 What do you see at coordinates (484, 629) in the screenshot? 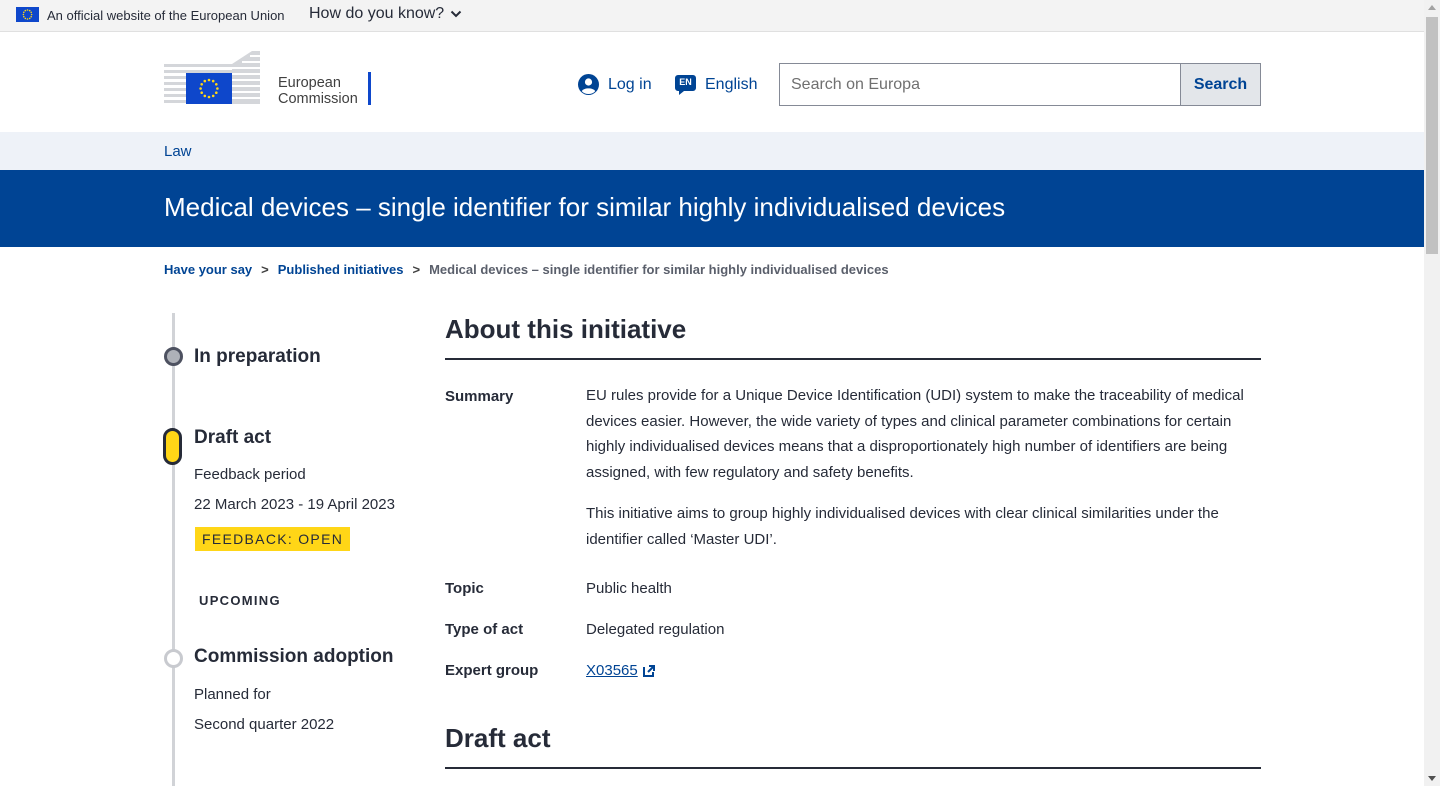
I see `type-of-act-label: Type of act` at bounding box center [484, 629].